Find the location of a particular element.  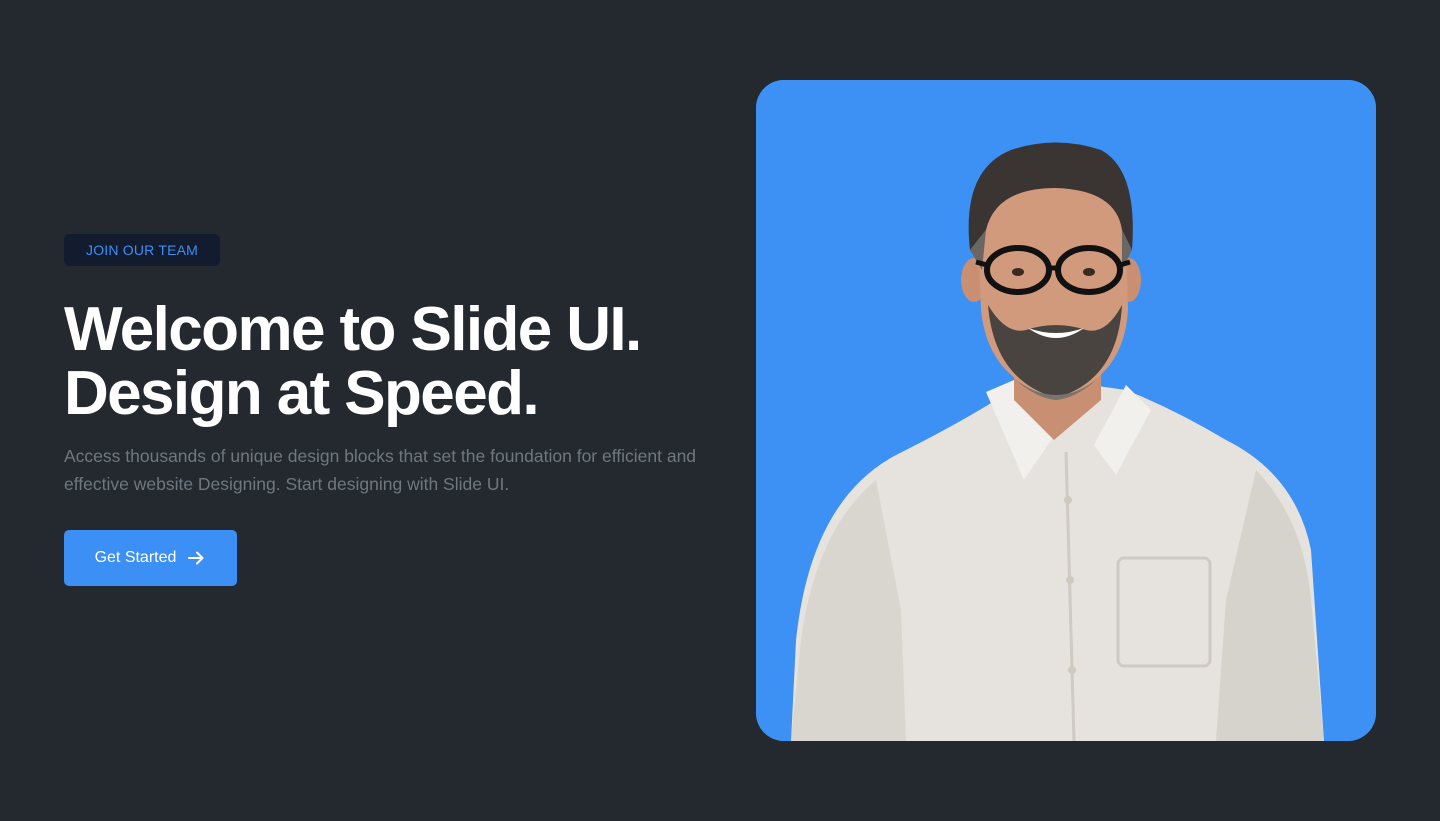

join-team-badge: JOIN OUR TEAM is located at coordinates (142, 250).